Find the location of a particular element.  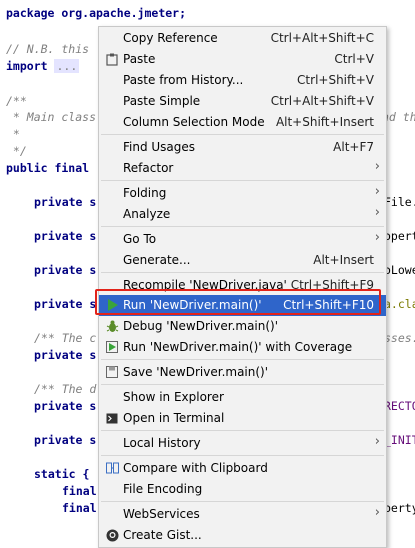

menu-column-selection-mode: Column Selection Mode Alt+Shift+Insert is located at coordinates (242, 122).